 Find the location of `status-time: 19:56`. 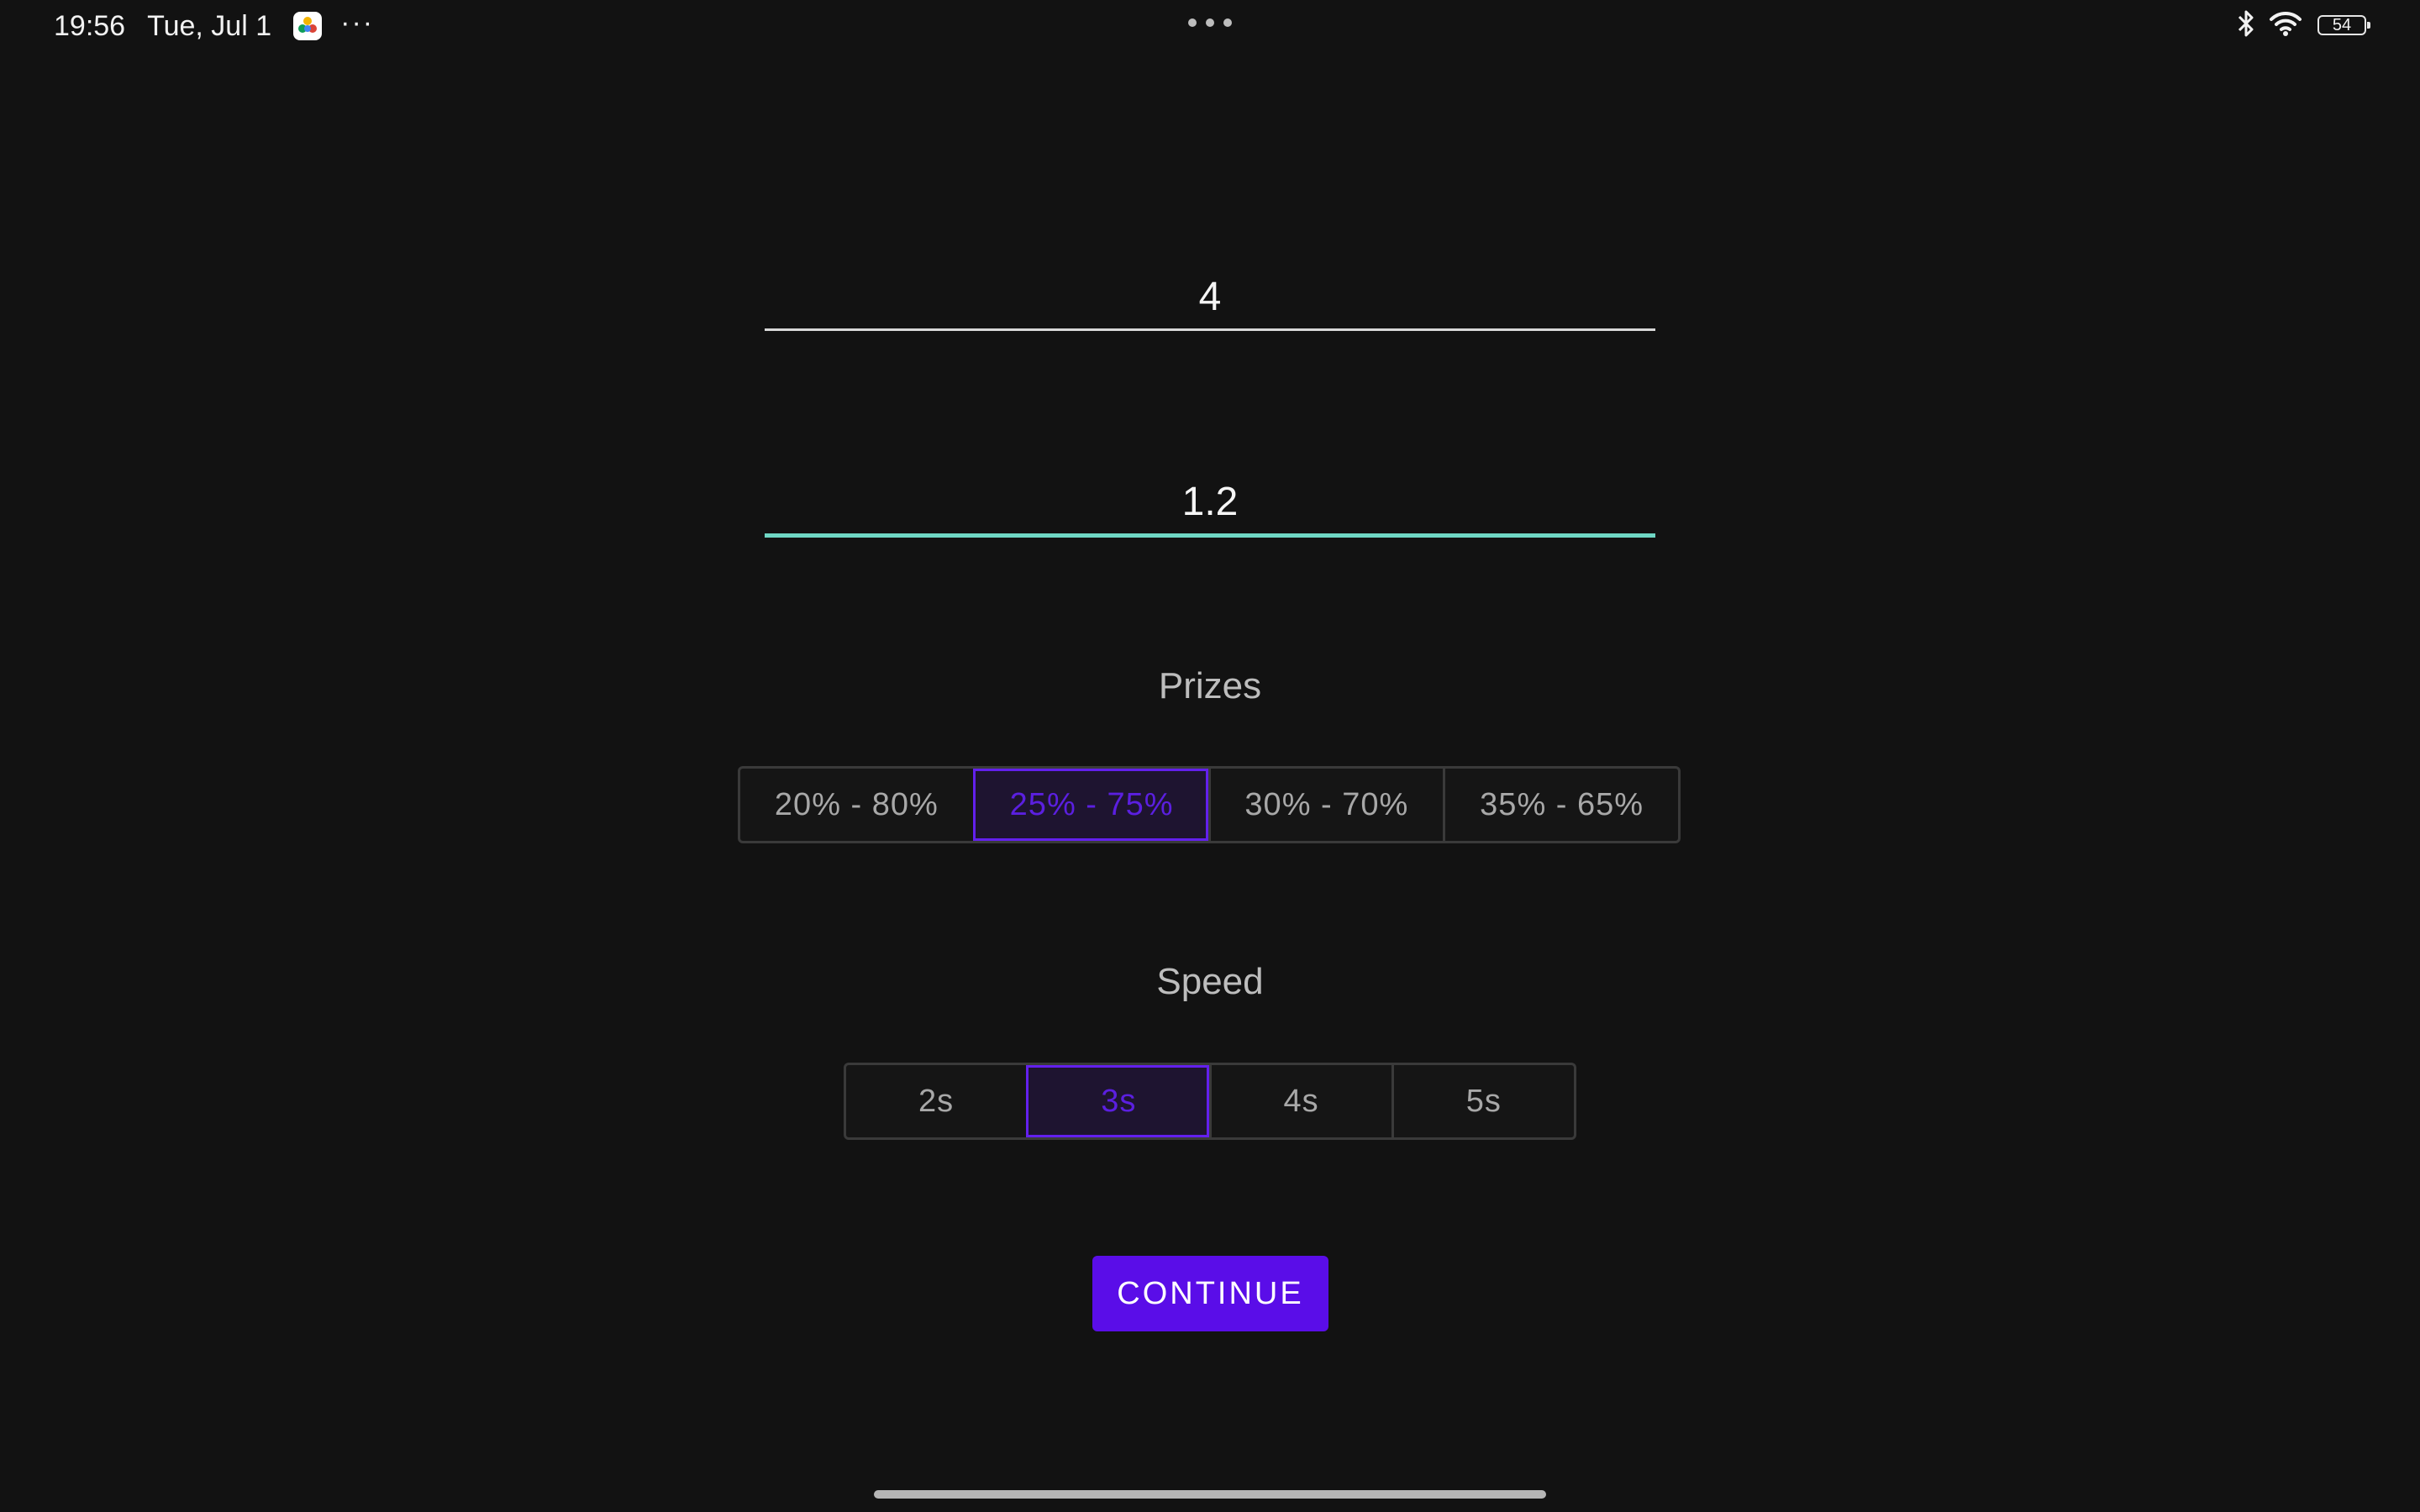

status-time: 19:56 is located at coordinates (90, 25).